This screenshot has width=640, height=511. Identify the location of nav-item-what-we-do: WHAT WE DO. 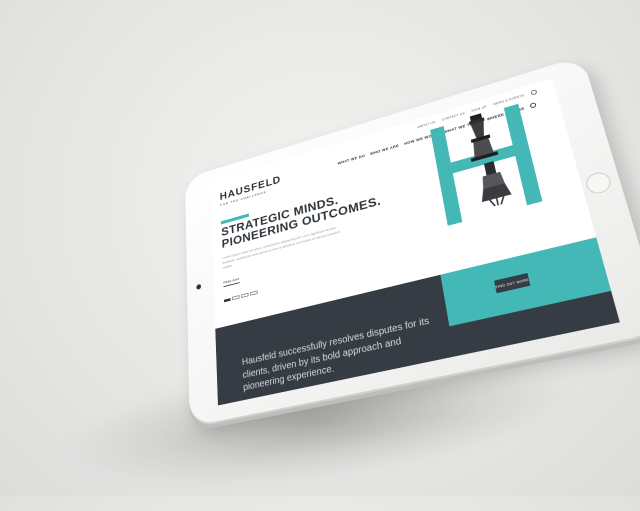
(351, 159).